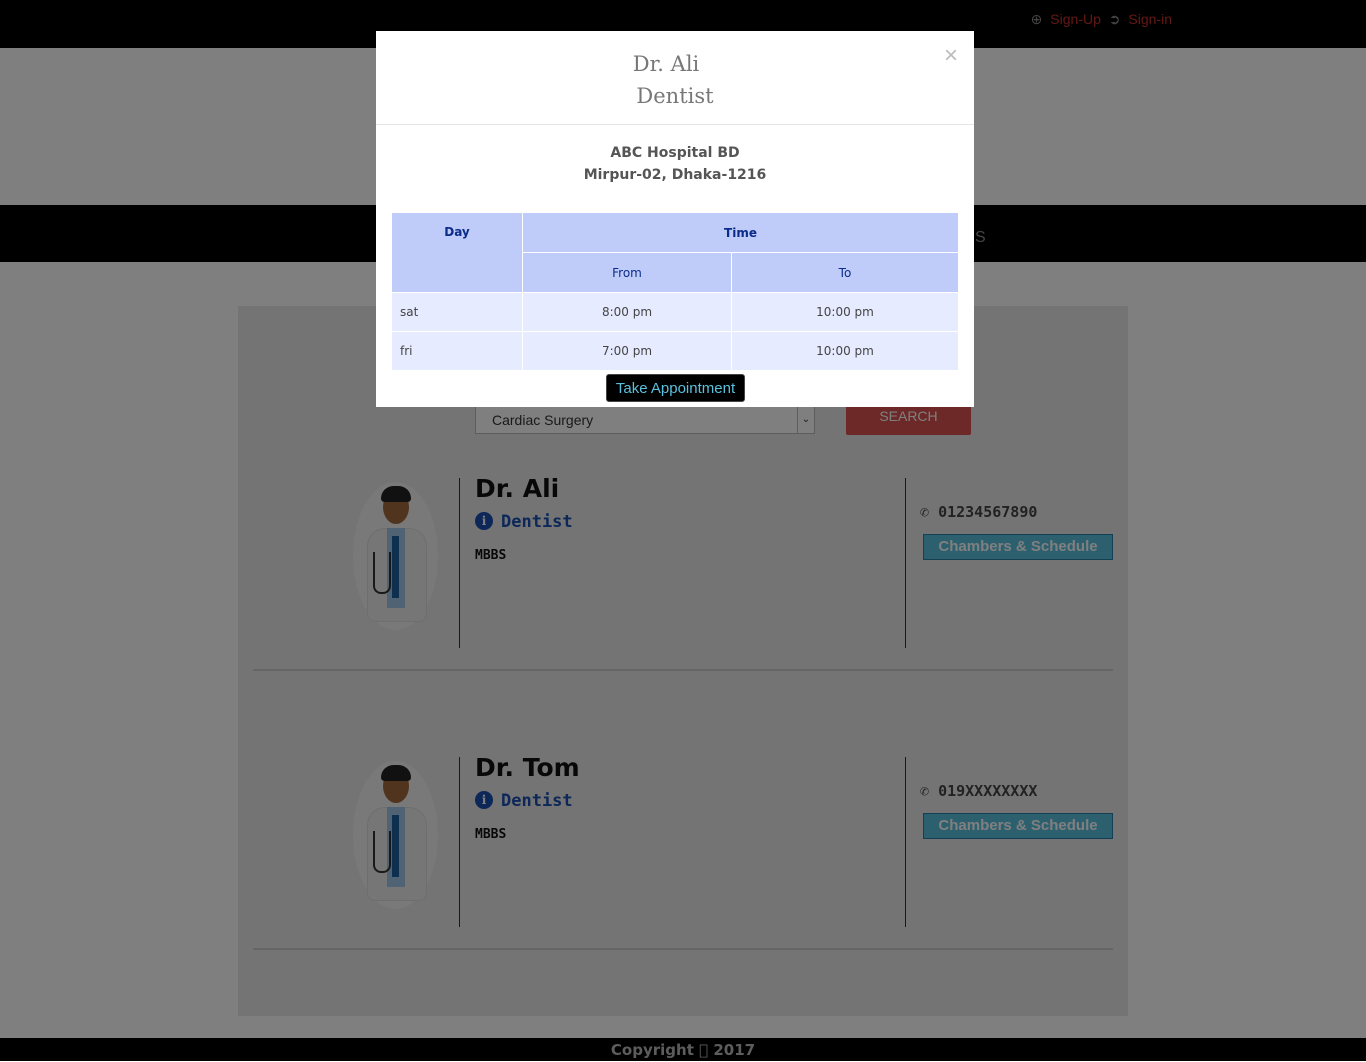 Image resolution: width=1366 pixels, height=1062 pixels. I want to click on day-cell: sat, so click(457, 312).